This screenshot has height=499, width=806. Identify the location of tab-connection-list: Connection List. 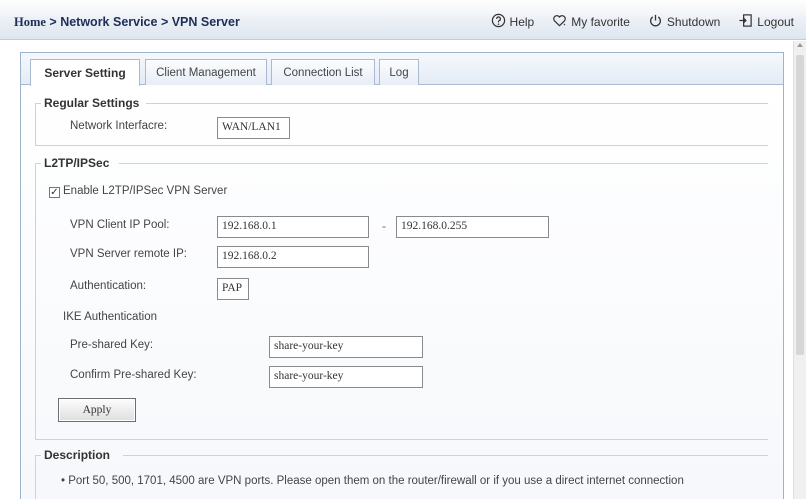
(323, 72).